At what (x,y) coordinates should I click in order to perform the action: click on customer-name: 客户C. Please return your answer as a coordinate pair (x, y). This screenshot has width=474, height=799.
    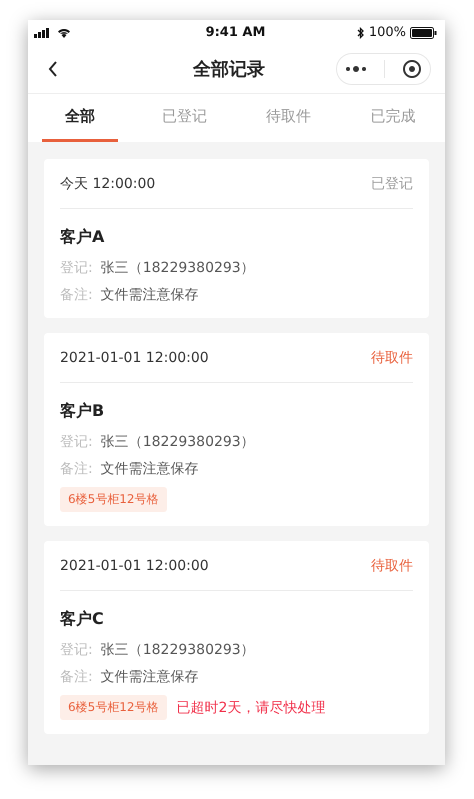
    Looking at the image, I should click on (82, 619).